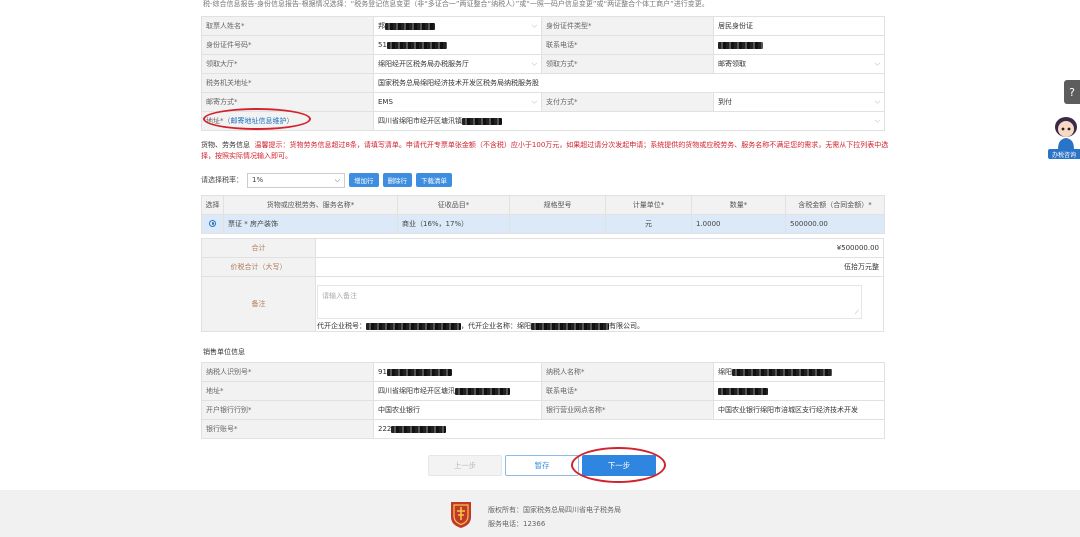  Describe the element at coordinates (627, 372) in the screenshot. I see `seller-taxpayer-name-label: 纳税人名称*` at that location.